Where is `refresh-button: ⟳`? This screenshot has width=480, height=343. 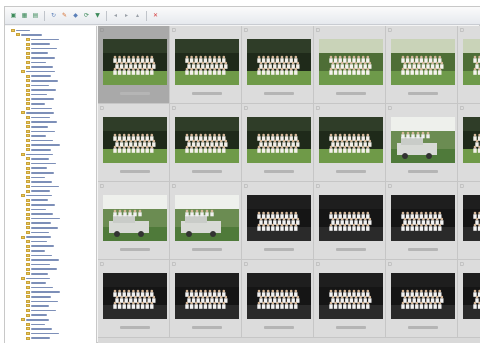
refresh-button: ⟳ is located at coordinates (86, 15).